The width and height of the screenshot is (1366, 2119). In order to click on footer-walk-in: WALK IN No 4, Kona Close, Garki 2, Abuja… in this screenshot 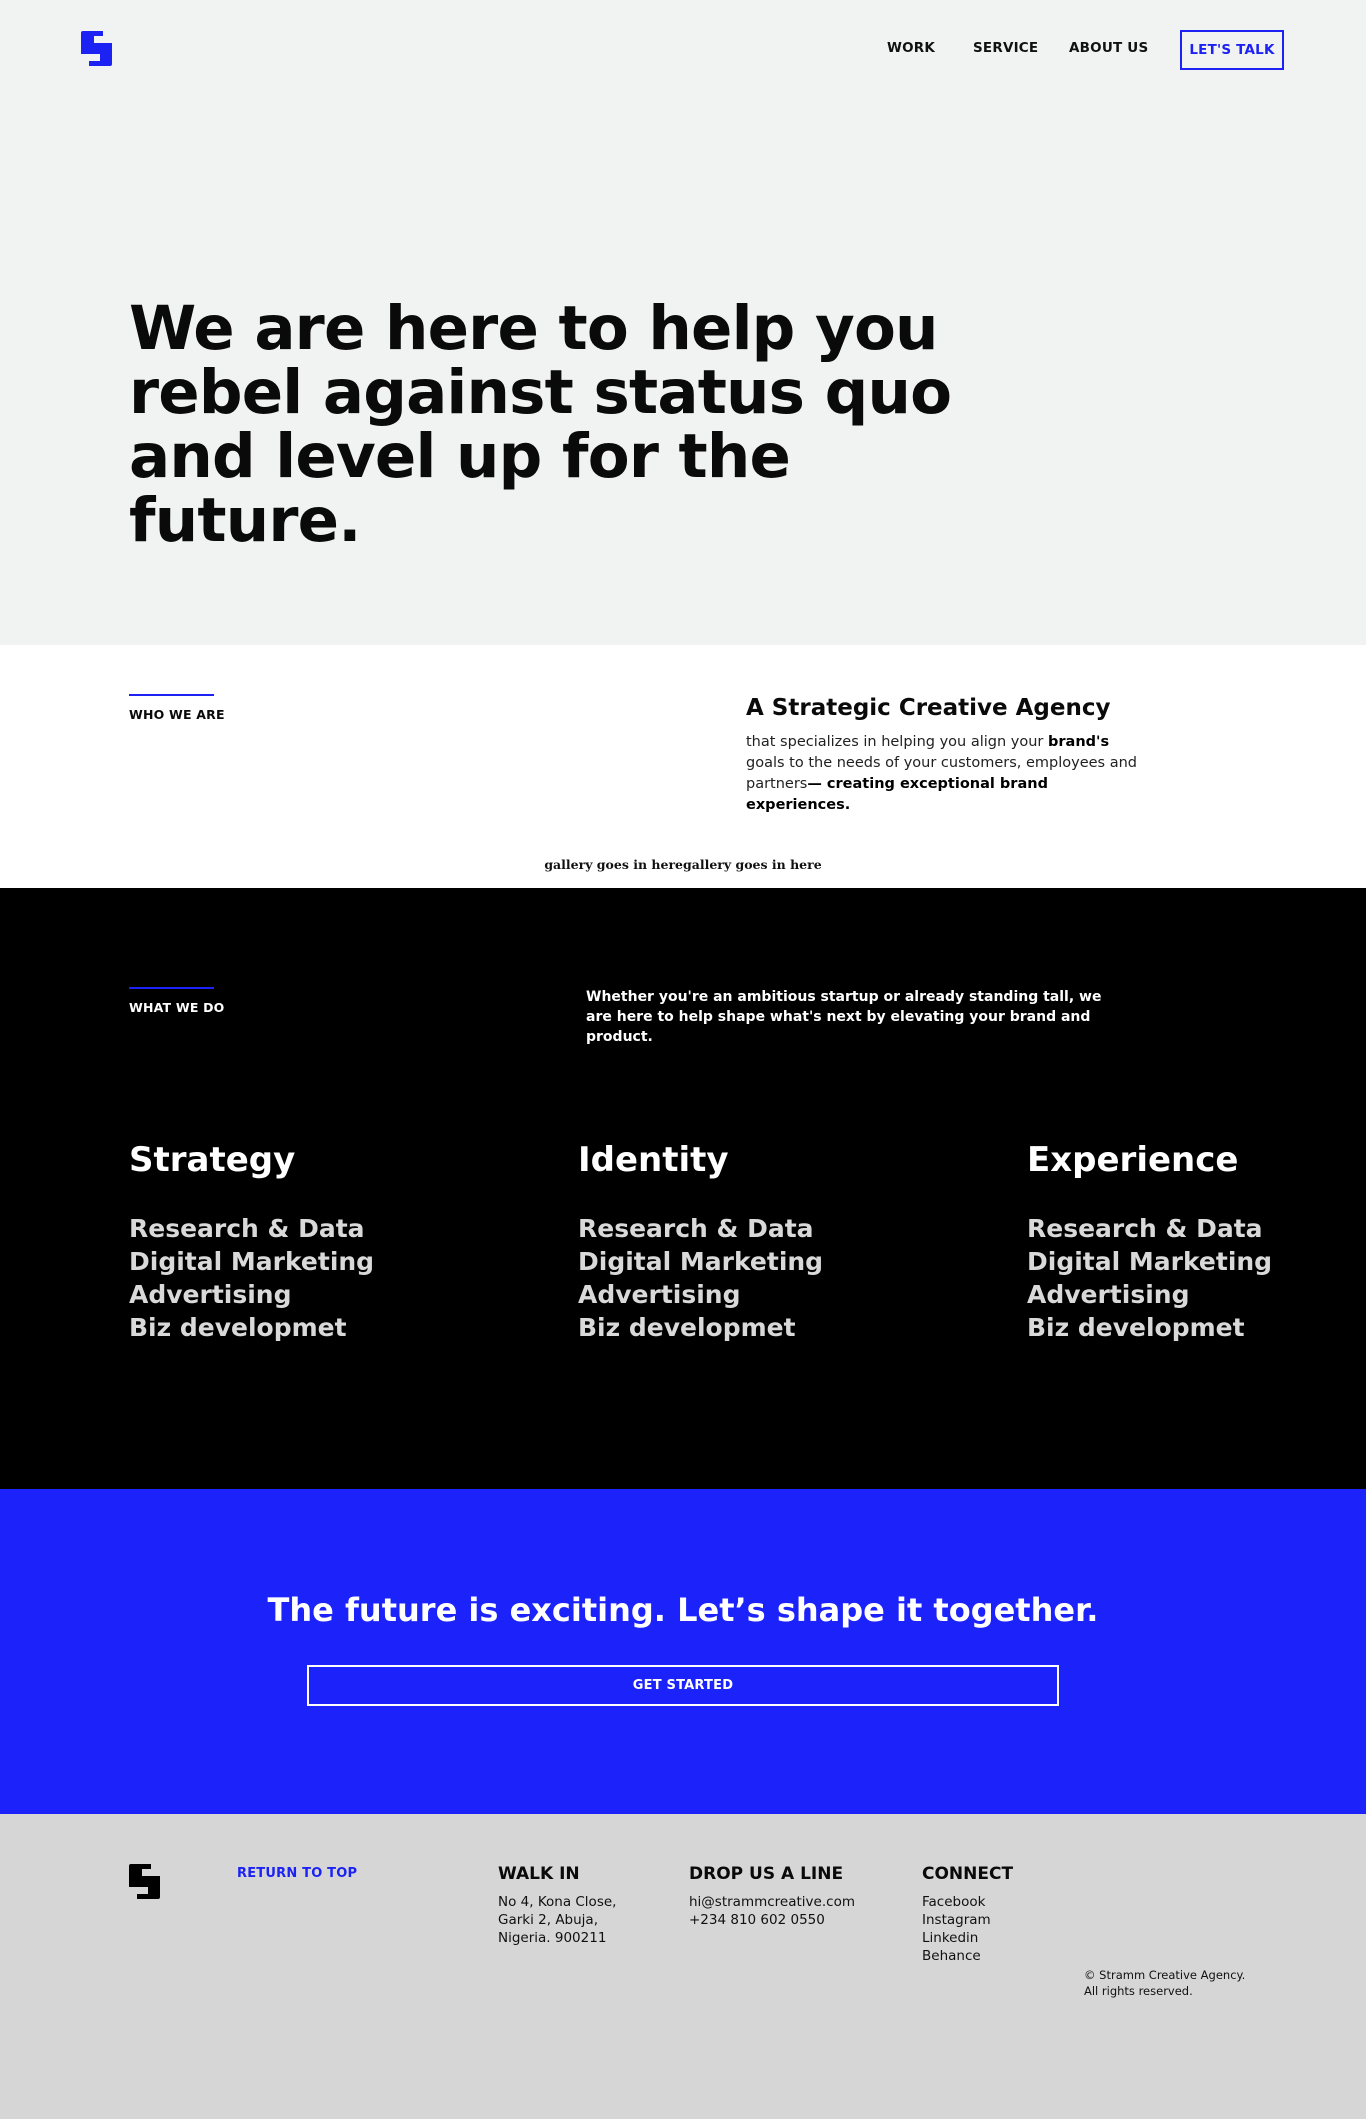, I will do `click(557, 1905)`.